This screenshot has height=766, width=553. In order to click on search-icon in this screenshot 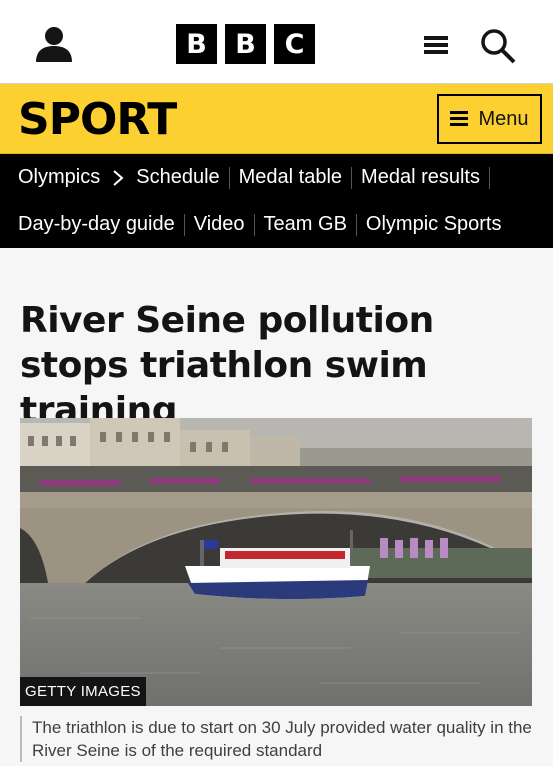, I will do `click(498, 46)`.